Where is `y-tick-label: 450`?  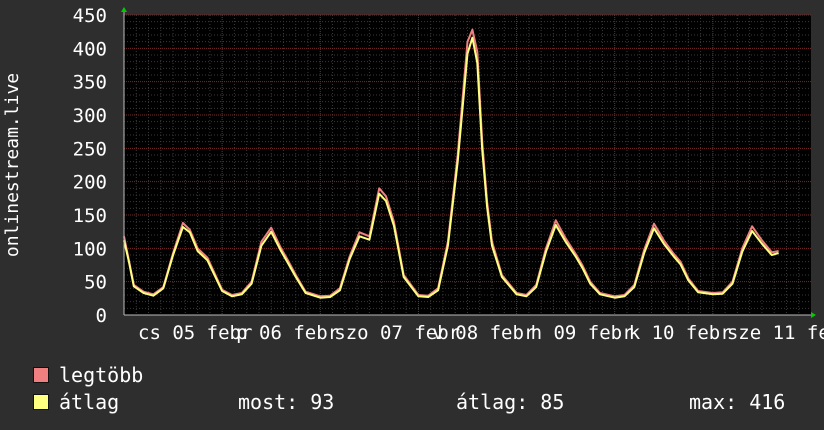
y-tick-label: 450 is located at coordinates (90, 16).